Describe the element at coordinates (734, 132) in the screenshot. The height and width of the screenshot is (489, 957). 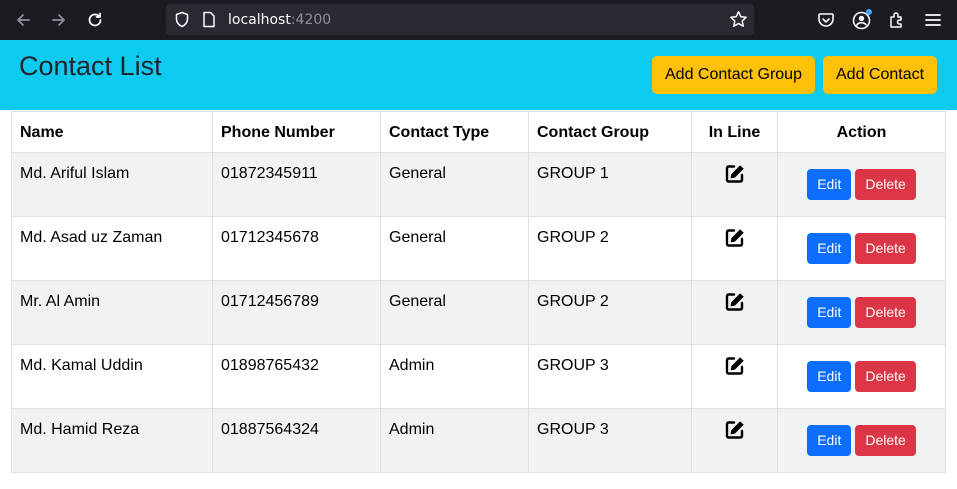
I see `column-header-inline: In Line` at that location.